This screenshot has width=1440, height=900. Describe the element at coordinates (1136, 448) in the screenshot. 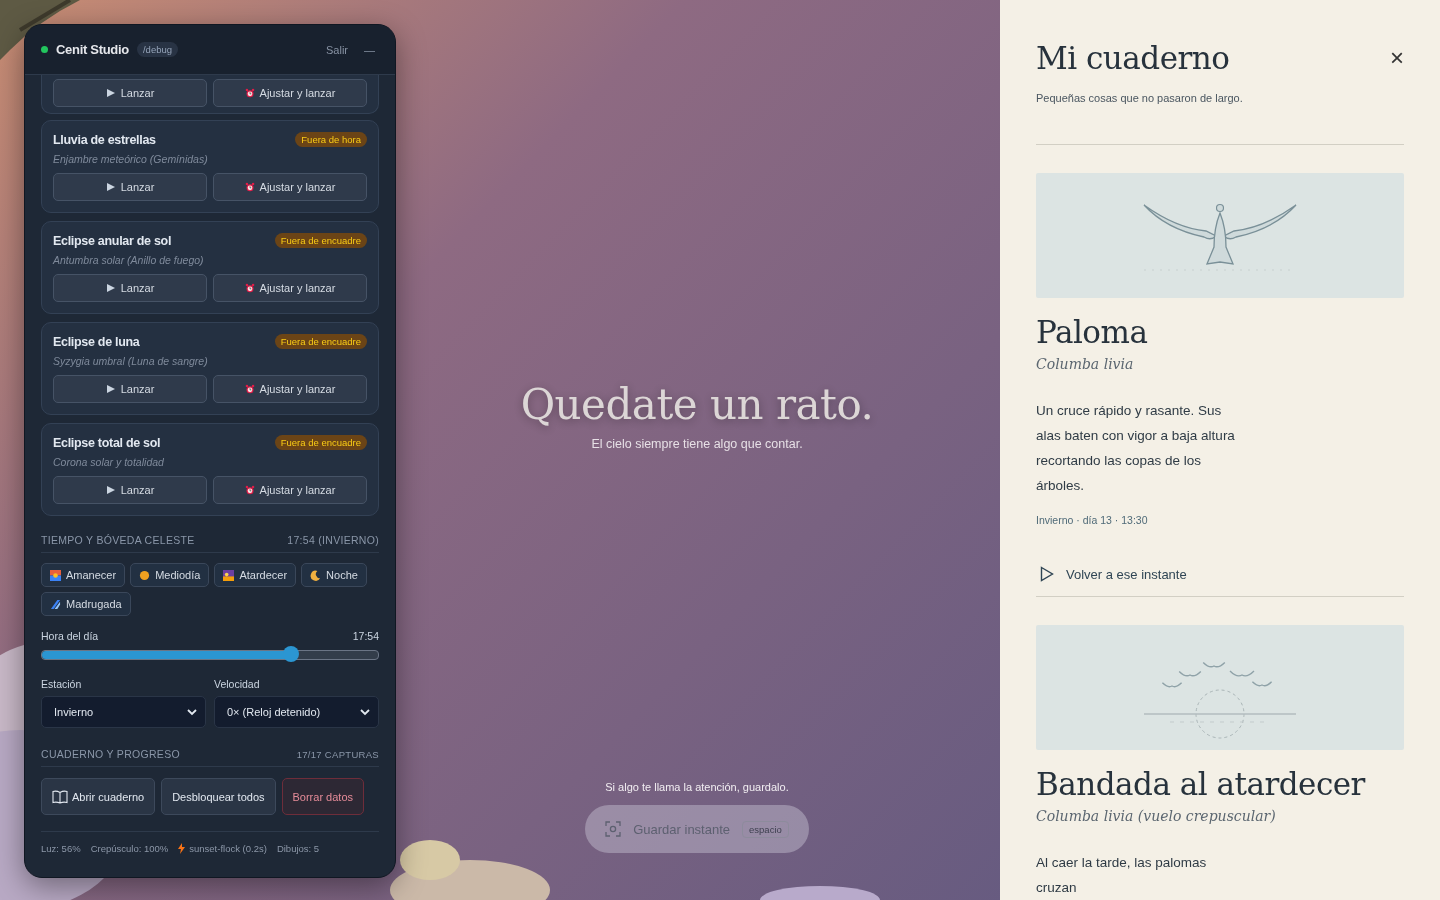

I see `entry-description: Un cruce rápido y rasante. Sus alas baten con vigor a baja altura recortando las copas de los árboles.` at that location.